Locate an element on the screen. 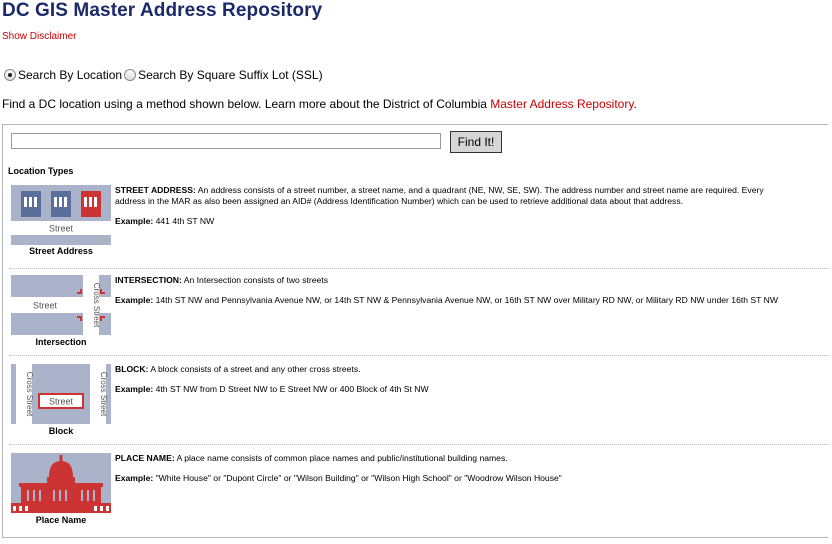 This screenshot has width=832, height=544. thumb-label-block: Block is located at coordinates (61, 431).